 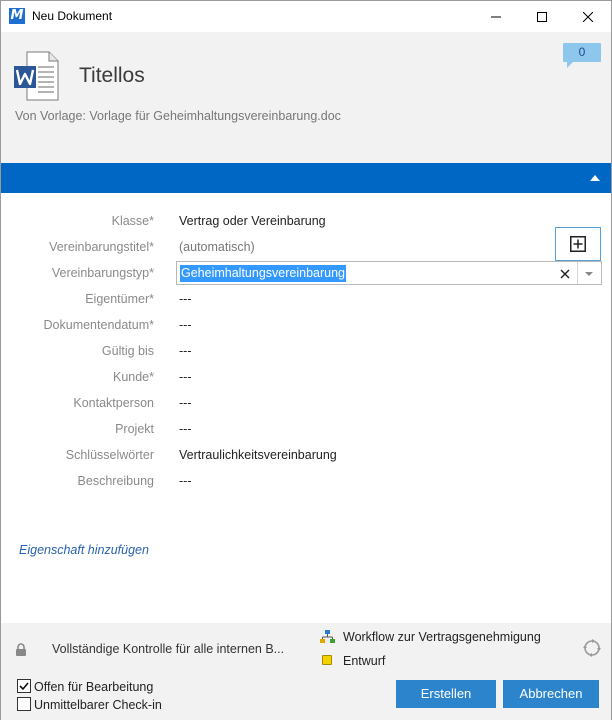 I want to click on open-for-edit-label: Offen für Bearbeitung, so click(x=93, y=687).